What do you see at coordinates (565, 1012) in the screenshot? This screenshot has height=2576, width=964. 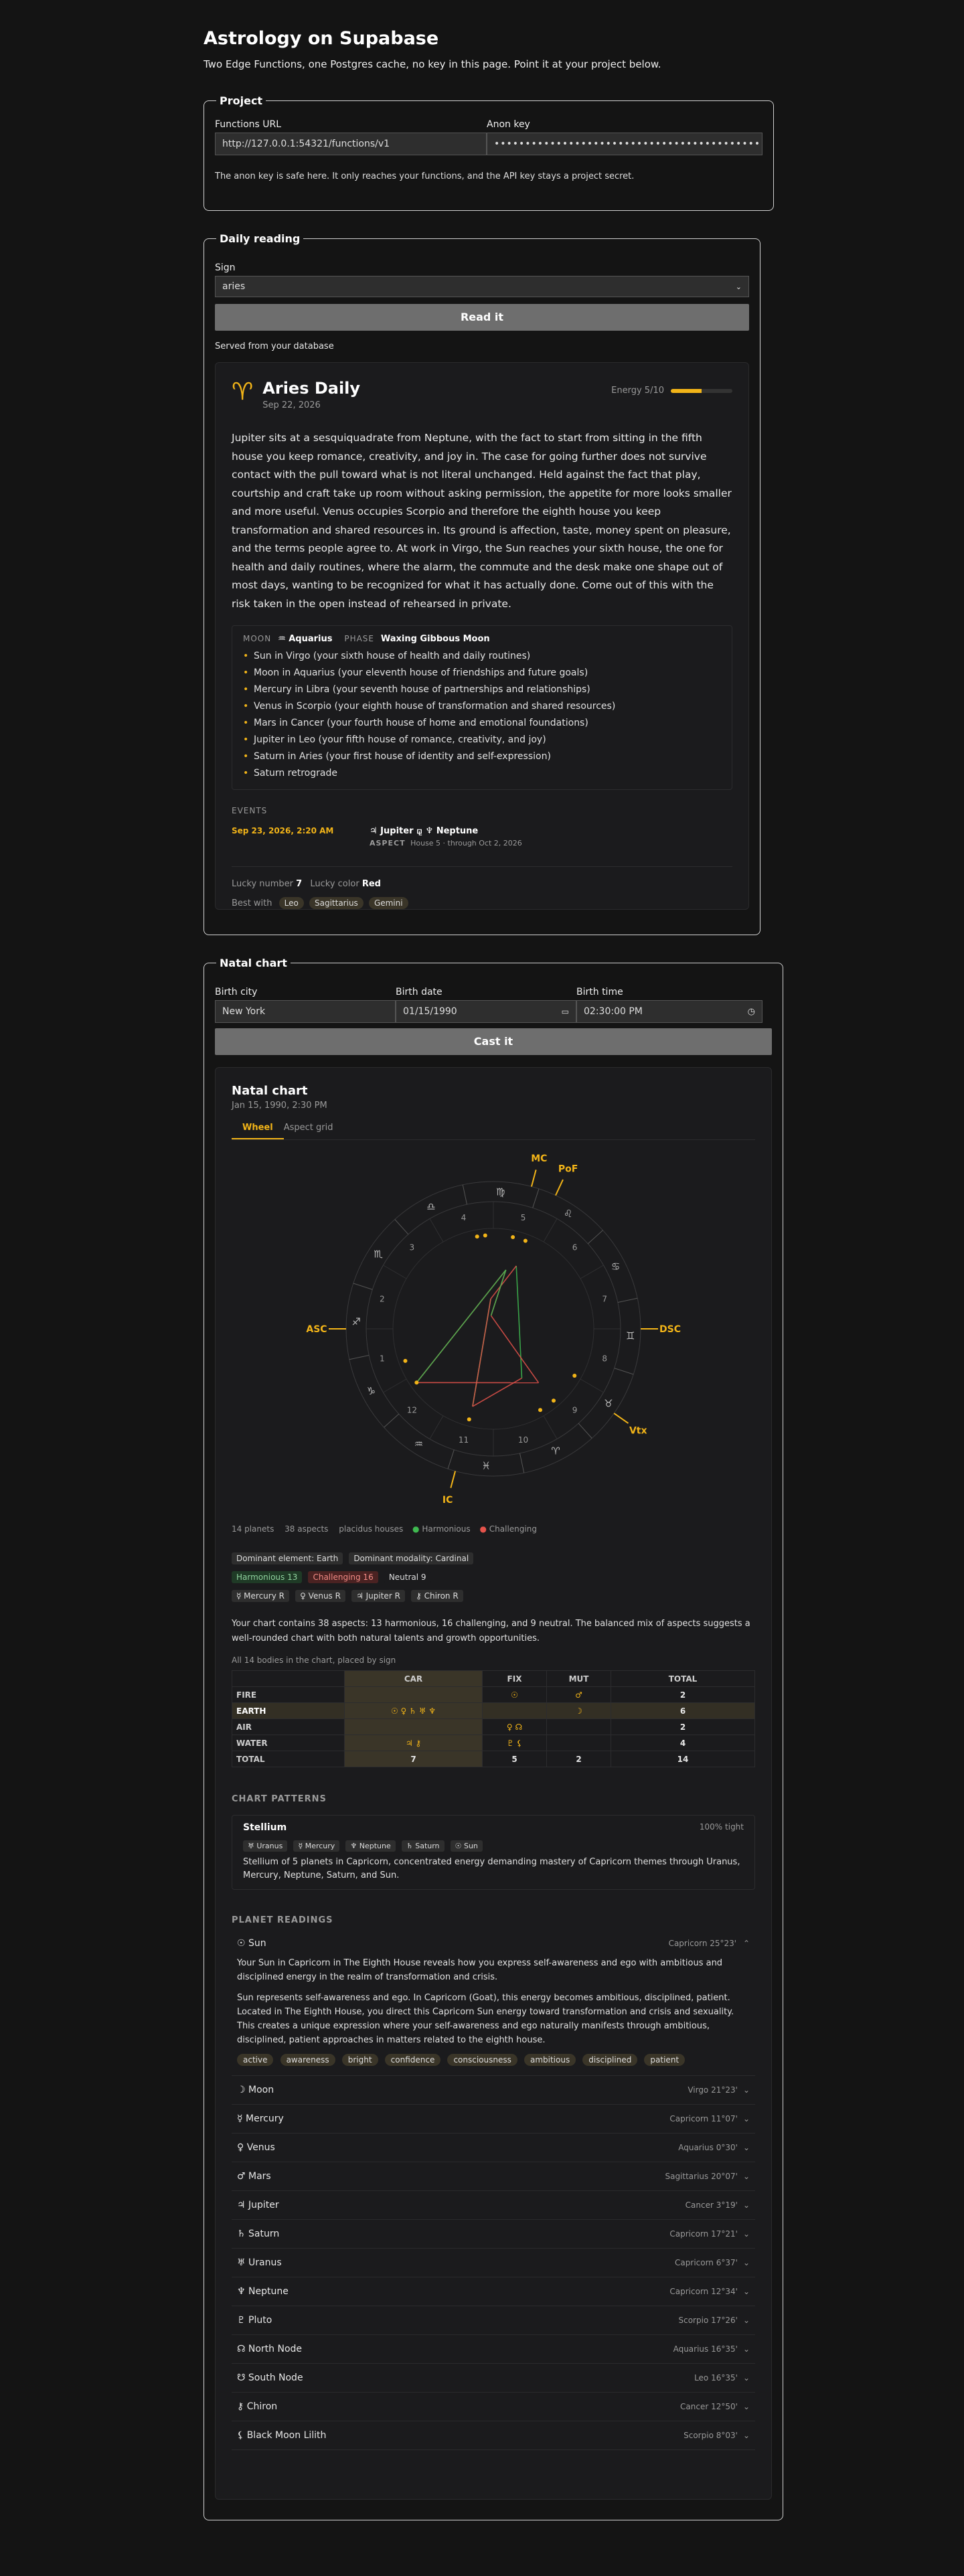 I see `calendar-icon: ▭` at bounding box center [565, 1012].